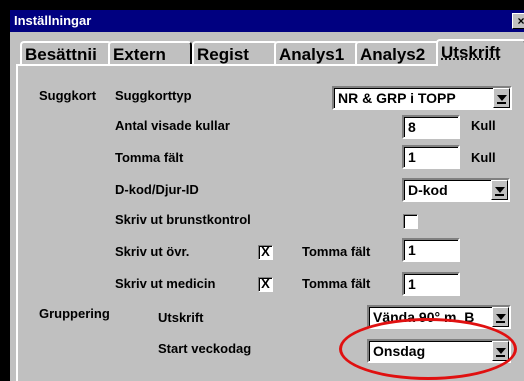 This screenshot has height=381, width=524. Describe the element at coordinates (399, 351) in the screenshot. I see `start-veckodag-value: Onsdag` at that location.